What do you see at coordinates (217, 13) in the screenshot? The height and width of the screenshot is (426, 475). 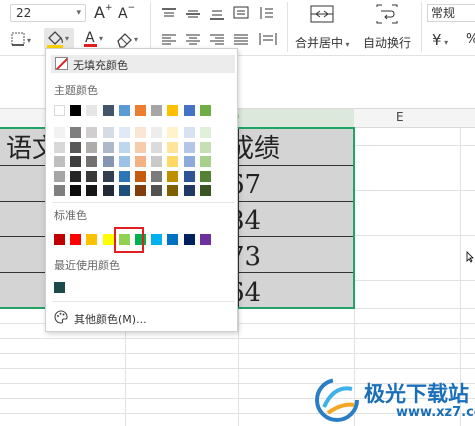 I see `align-bottom-button` at bounding box center [217, 13].